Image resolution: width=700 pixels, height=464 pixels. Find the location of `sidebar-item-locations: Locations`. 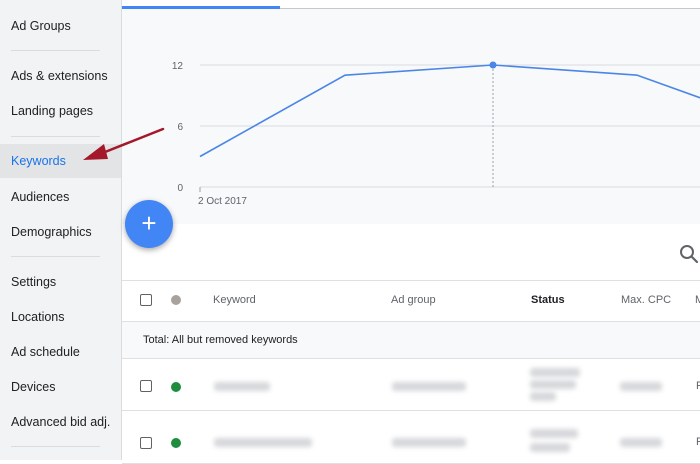

sidebar-item-locations: Locations is located at coordinates (60, 317).